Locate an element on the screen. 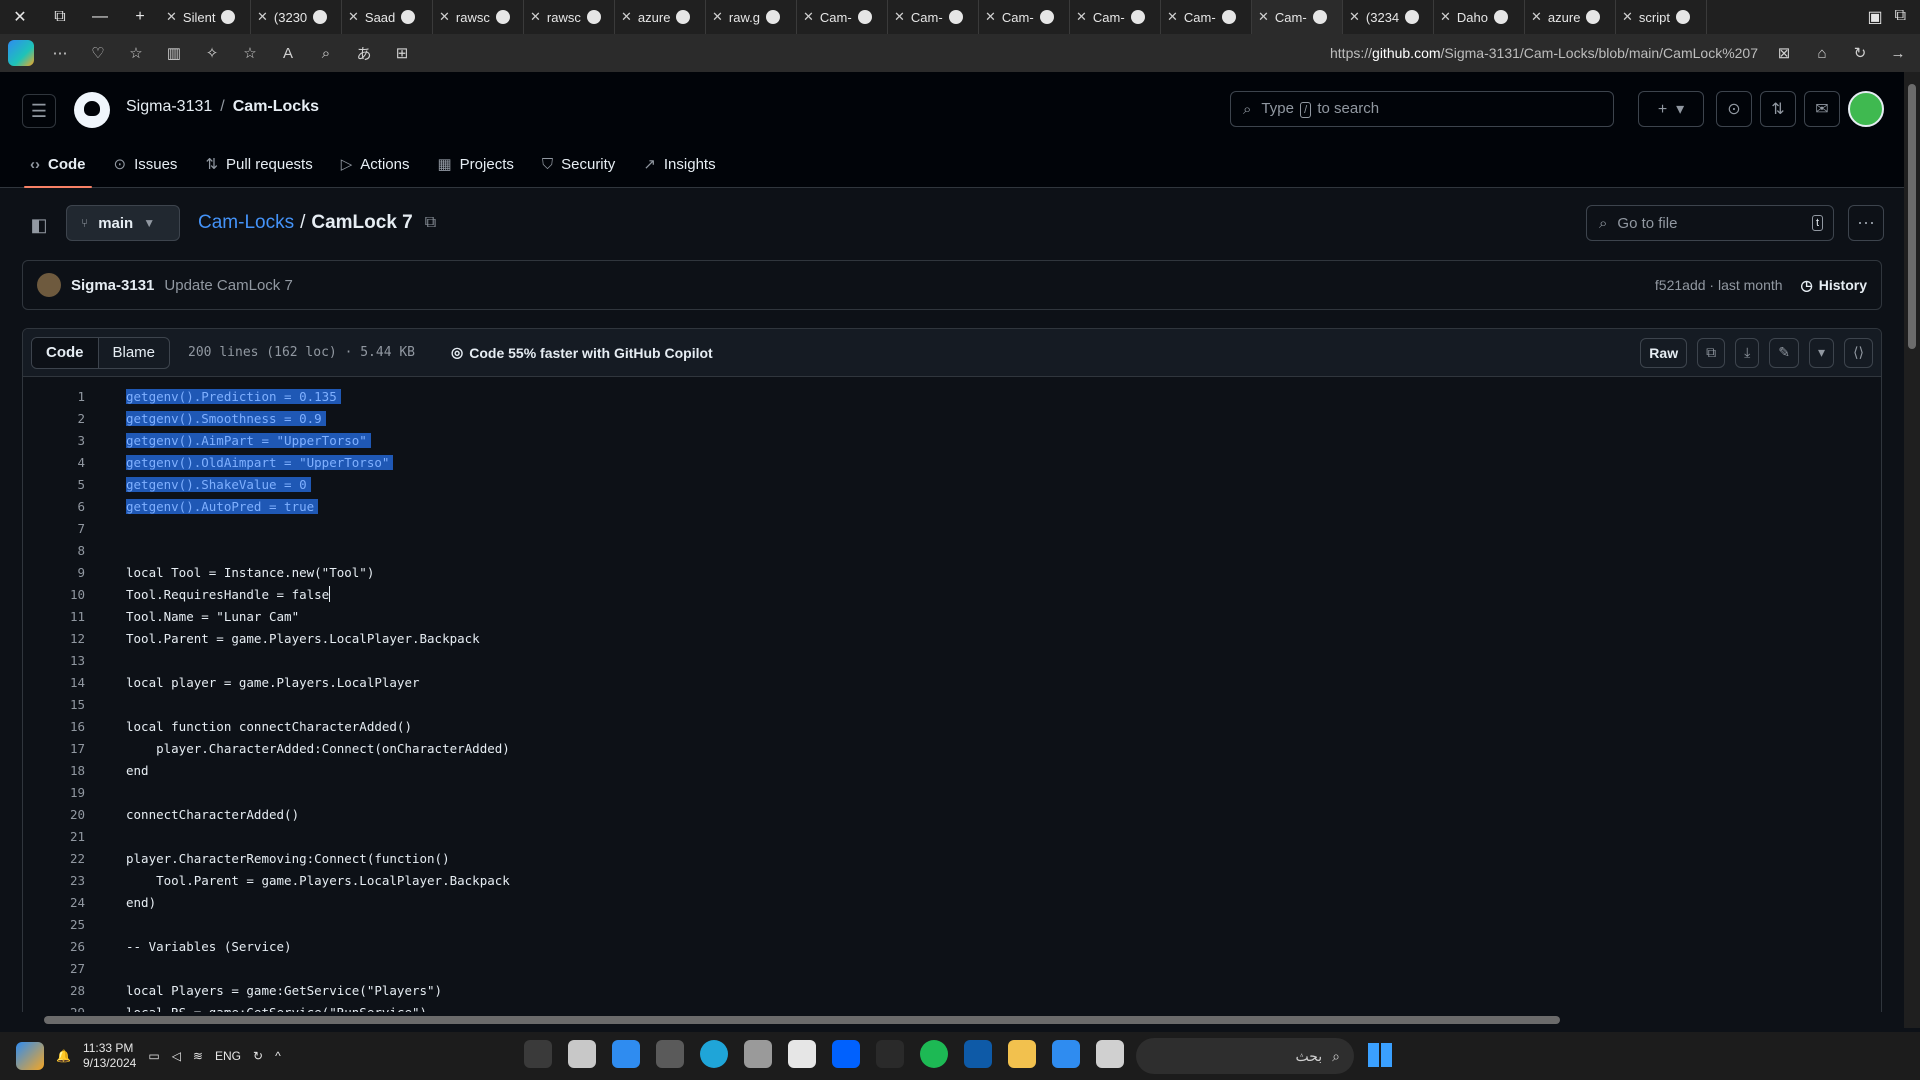 This screenshot has height=1080, width=1920. app-icon: ⊞ is located at coordinates (402, 53).